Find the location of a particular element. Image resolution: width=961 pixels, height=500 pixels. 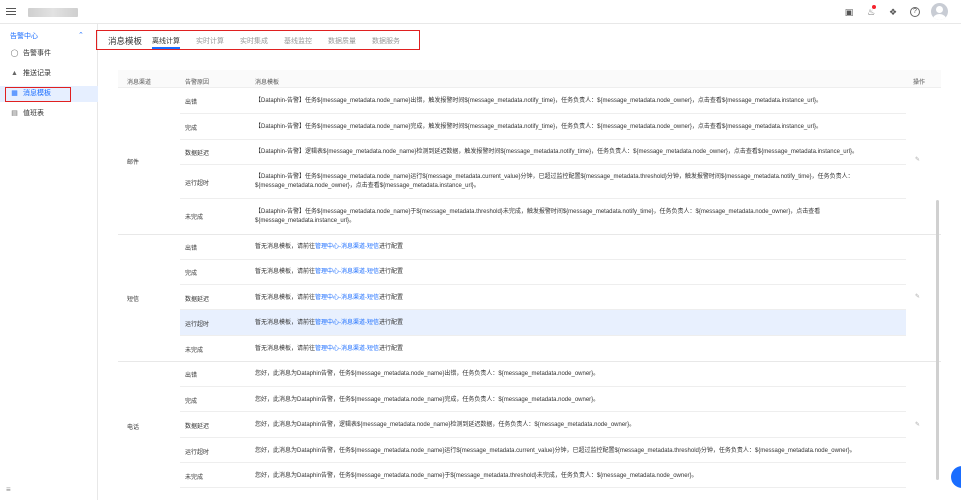

scrollbar is located at coordinates (937, 340).